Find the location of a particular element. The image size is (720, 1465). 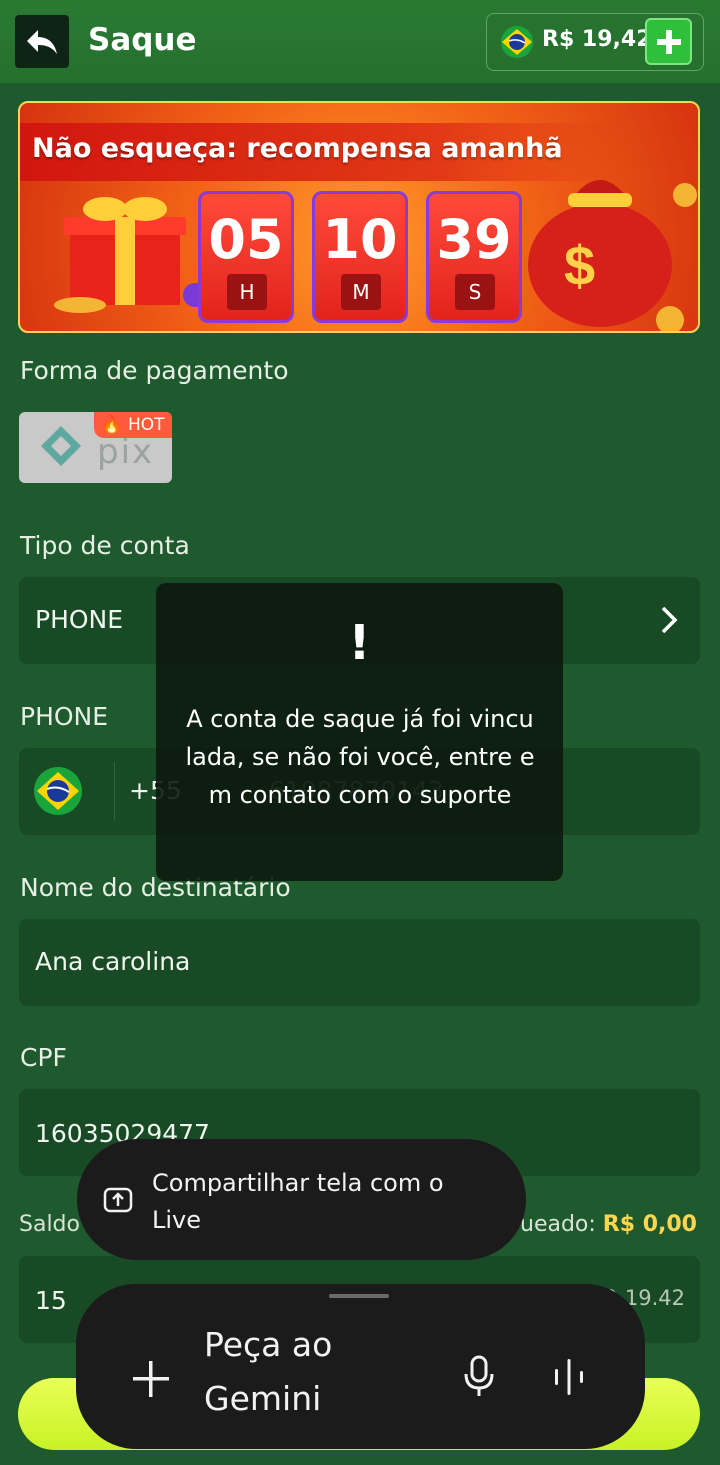

blocked-balance: ueado: R$ 0,00 is located at coordinates (608, 1224).